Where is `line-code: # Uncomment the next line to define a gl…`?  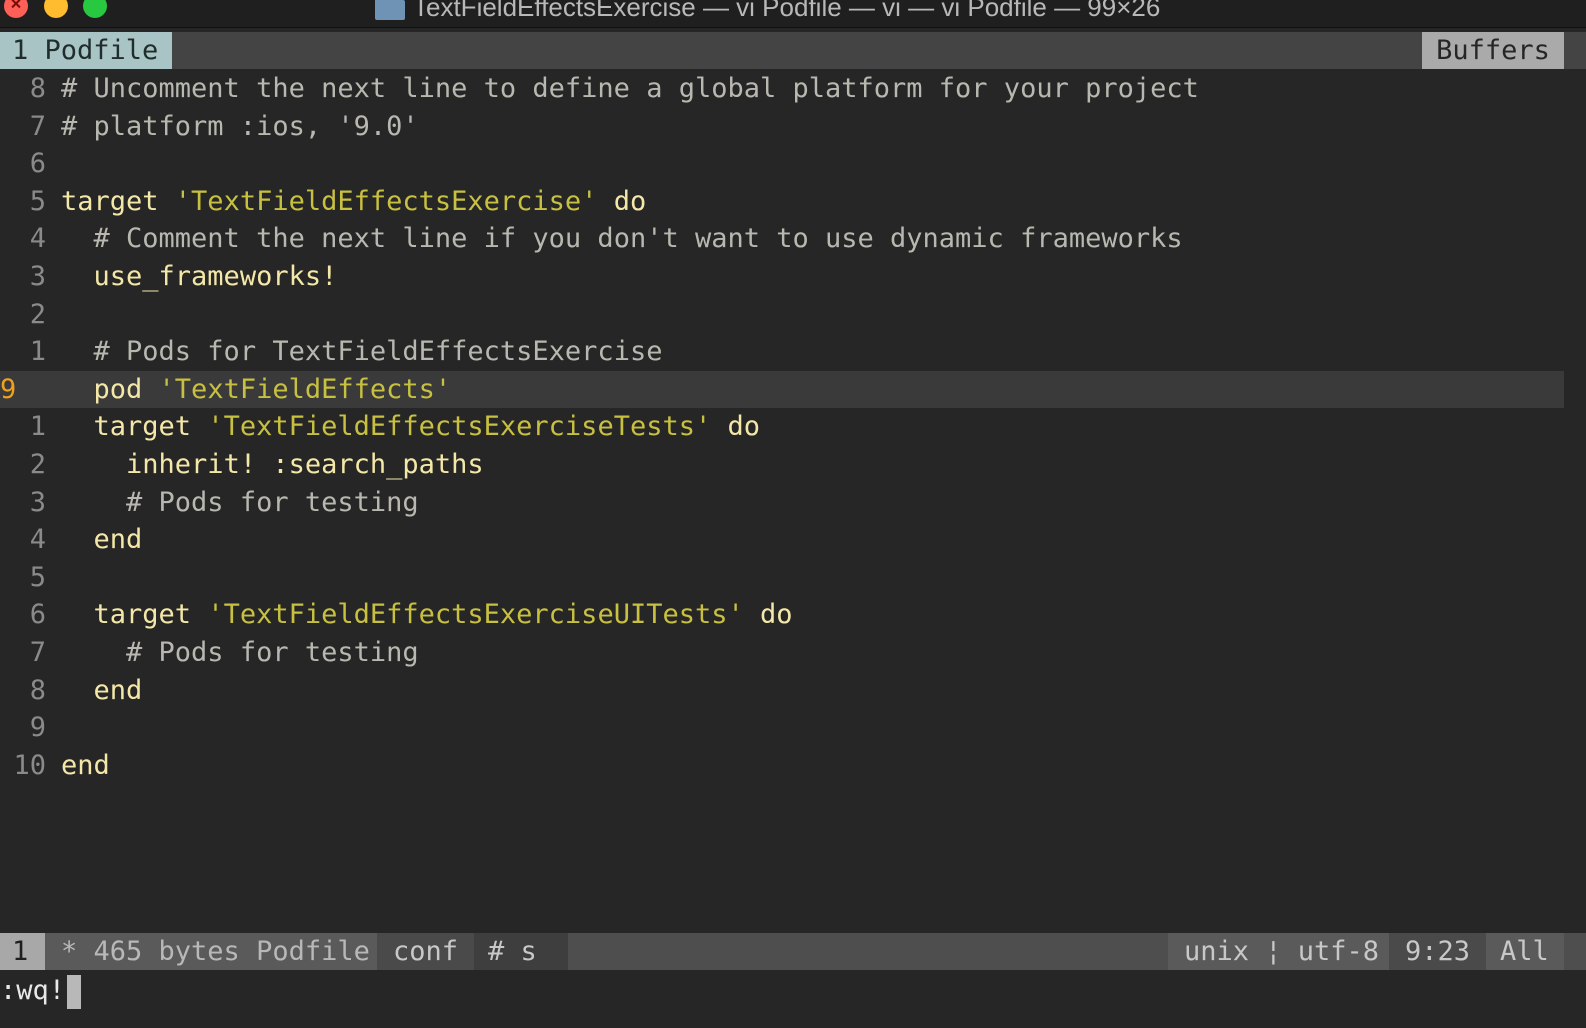 line-code: # Uncomment the next line to define a gl… is located at coordinates (630, 89).